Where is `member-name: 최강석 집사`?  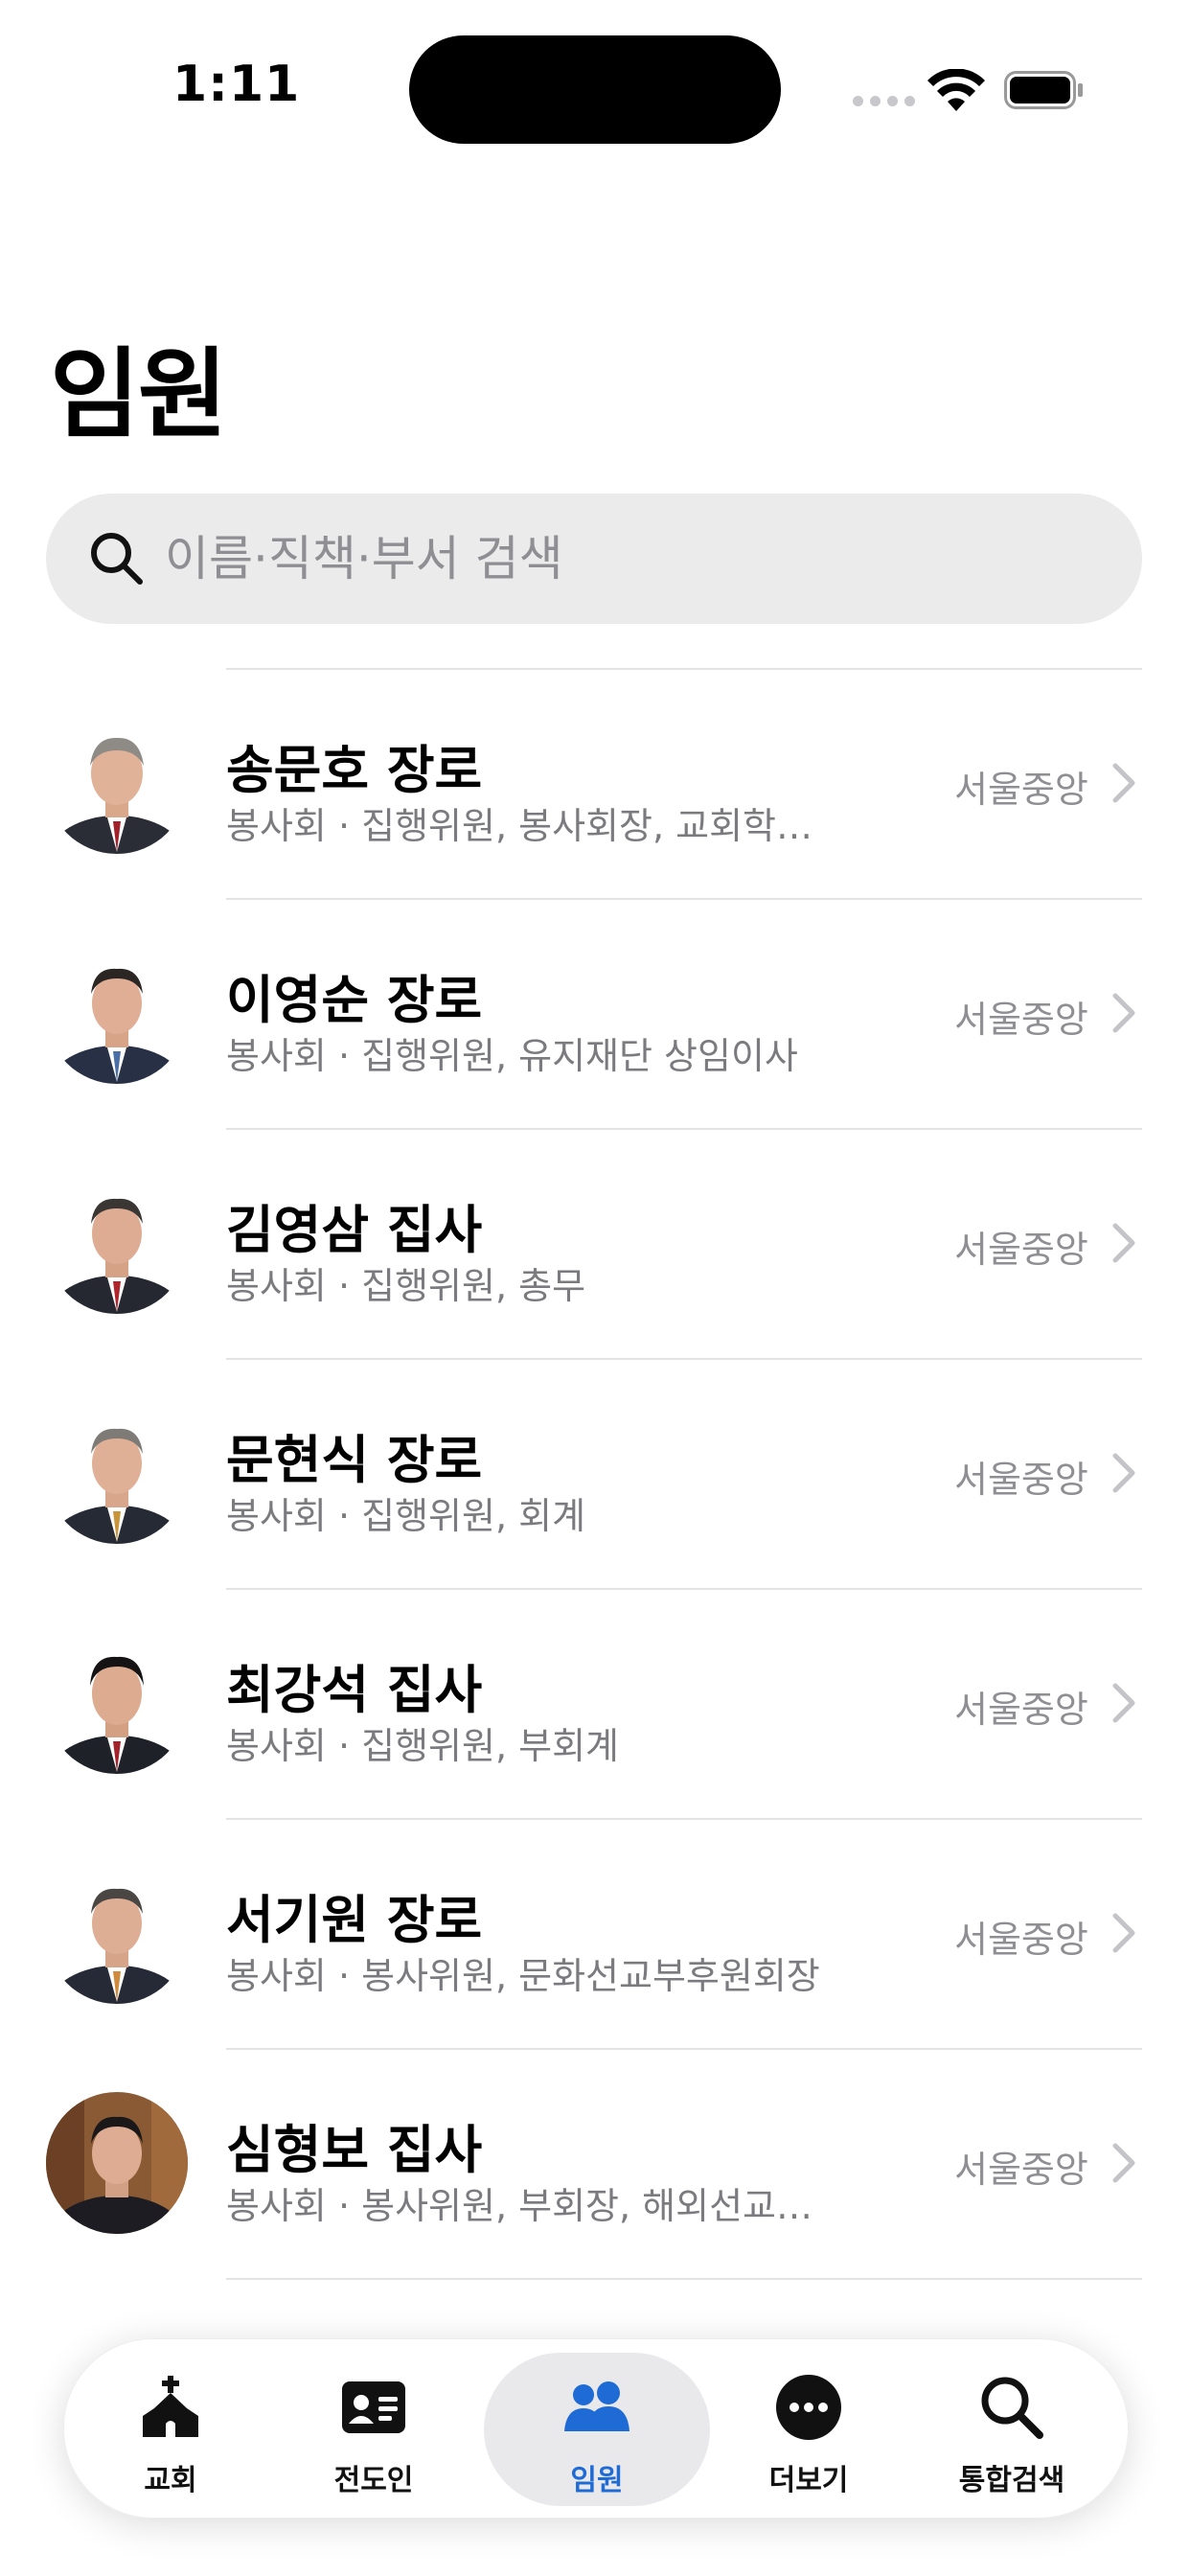
member-name: 최강석 집사 is located at coordinates (355, 1690).